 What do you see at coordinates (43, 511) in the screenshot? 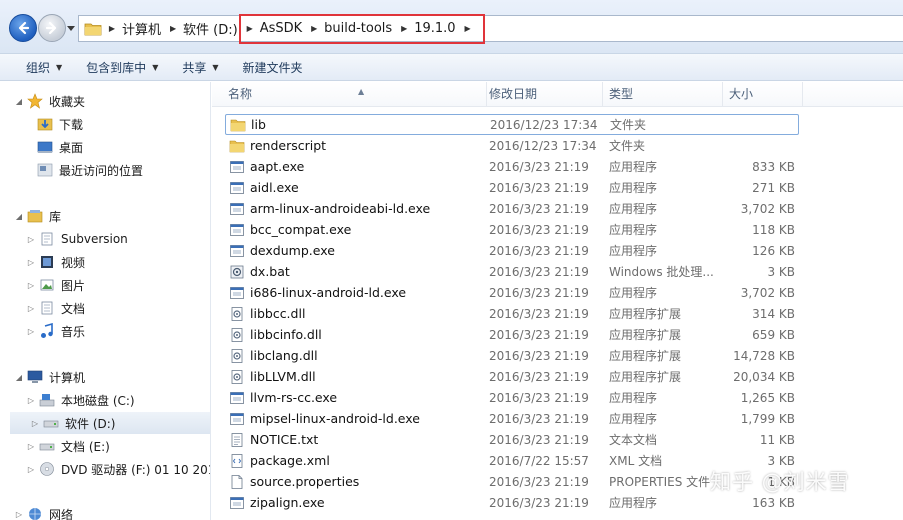
I see `sidebar-item-network: ▷ 网络` at bounding box center [43, 511].